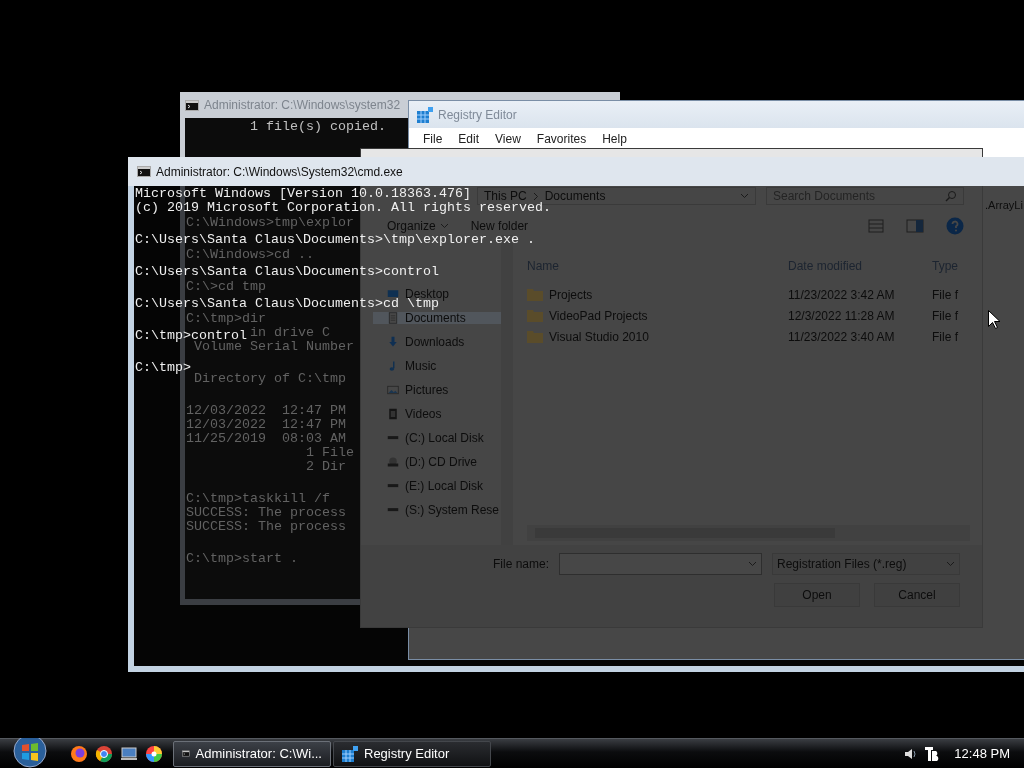 The height and width of the screenshot is (768, 1024). Describe the element at coordinates (982, 753) in the screenshot. I see `clock-time: 12:48 PM` at that location.